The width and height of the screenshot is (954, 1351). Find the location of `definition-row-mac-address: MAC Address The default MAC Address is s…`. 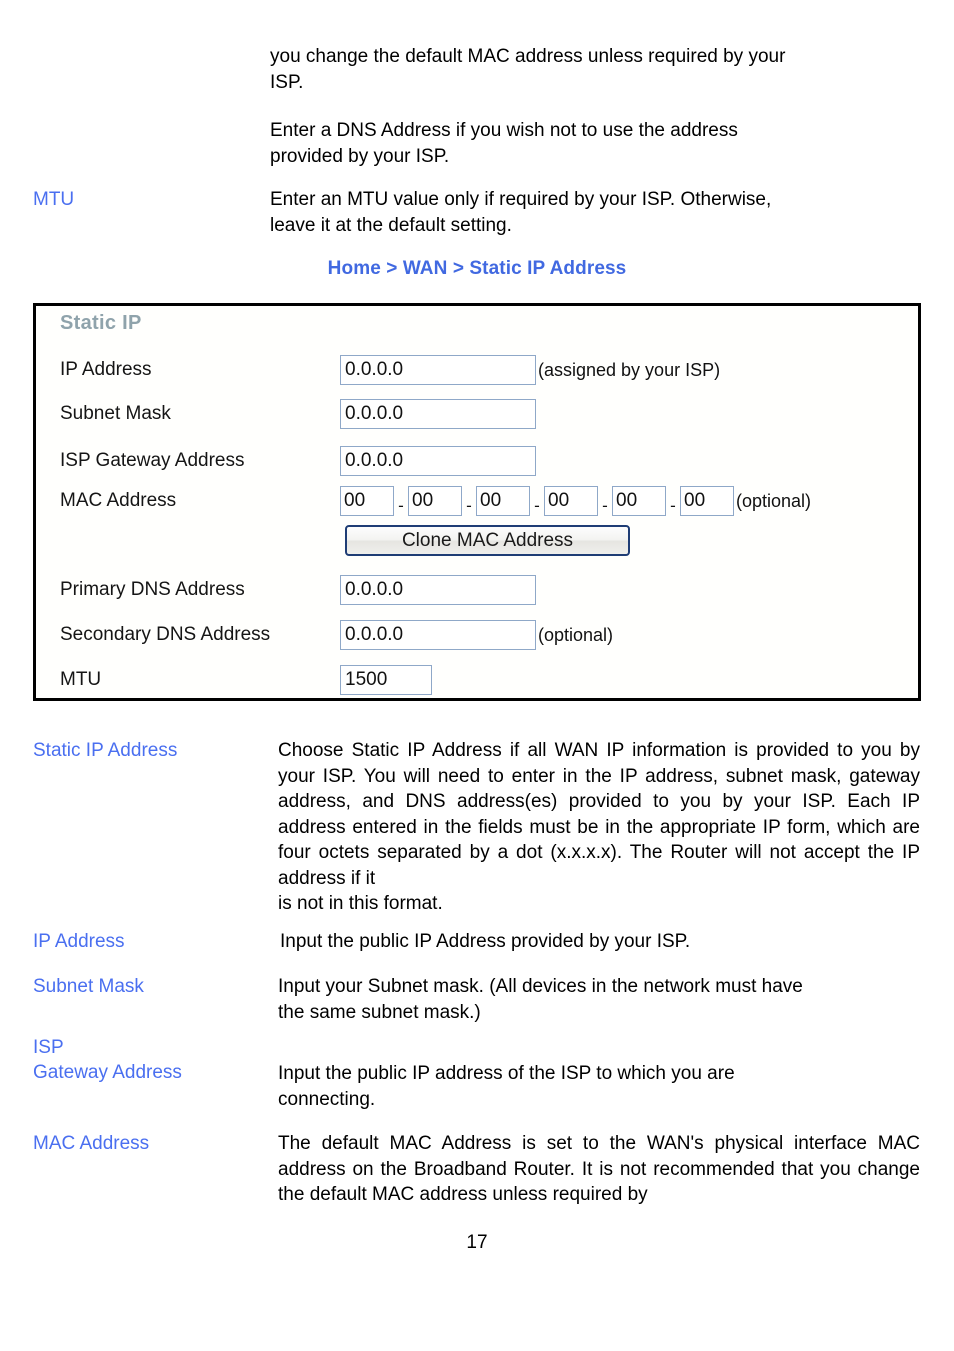

definition-row-mac-address: MAC Address The default MAC Address is s… is located at coordinates (476, 1169).